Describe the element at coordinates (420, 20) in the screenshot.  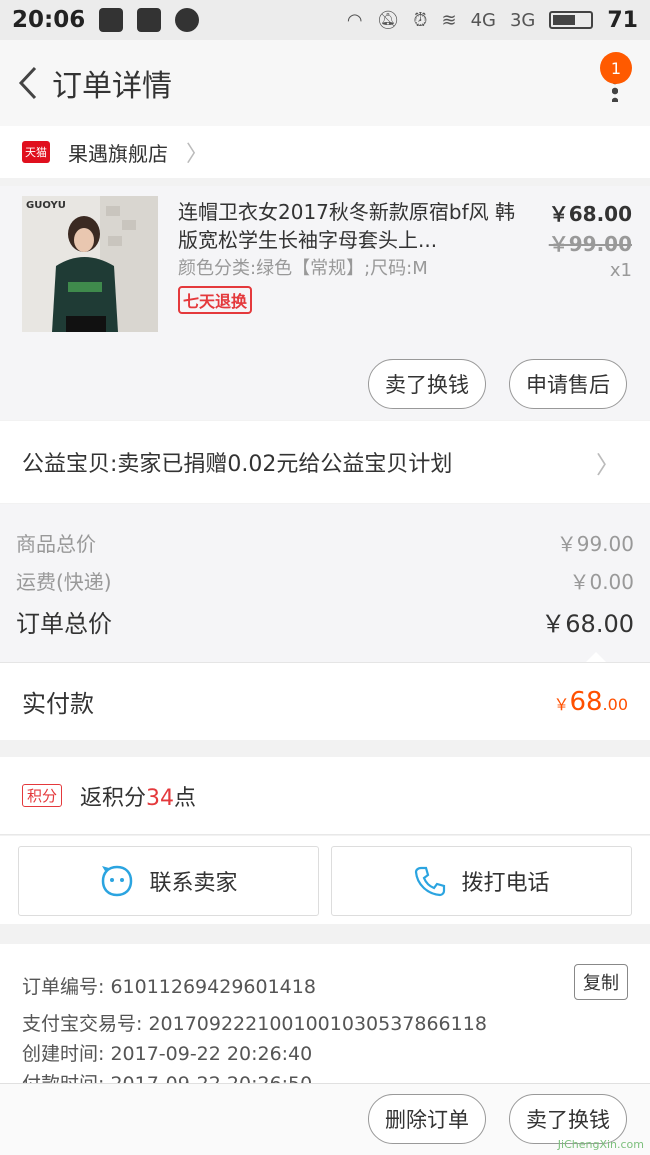
I see `alarm-icon: ⏰︎` at that location.